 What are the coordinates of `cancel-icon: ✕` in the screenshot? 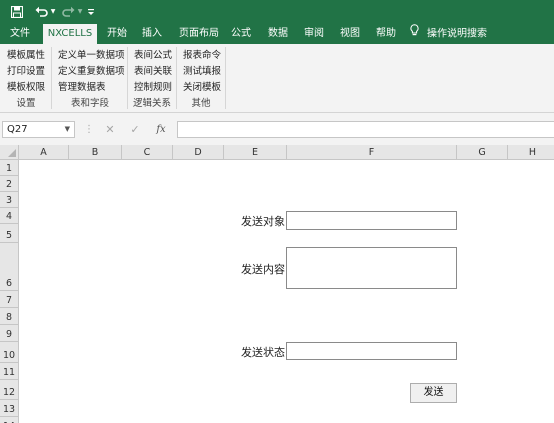 It's located at (110, 129).